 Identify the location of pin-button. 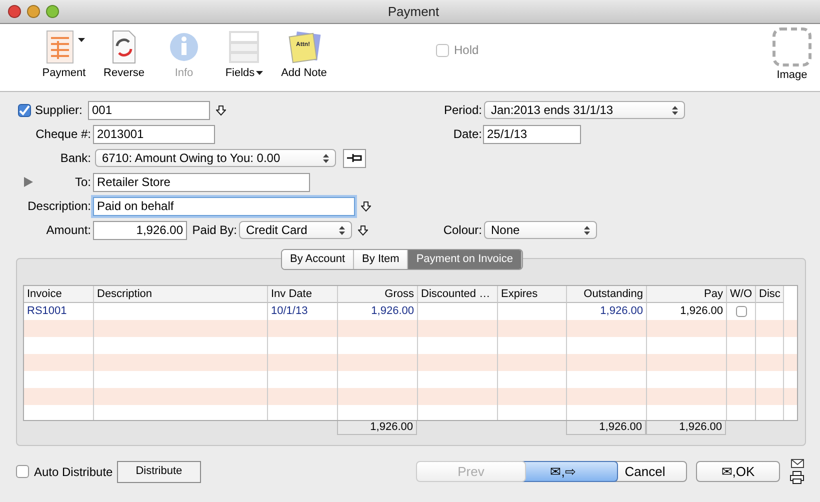
(354, 158).